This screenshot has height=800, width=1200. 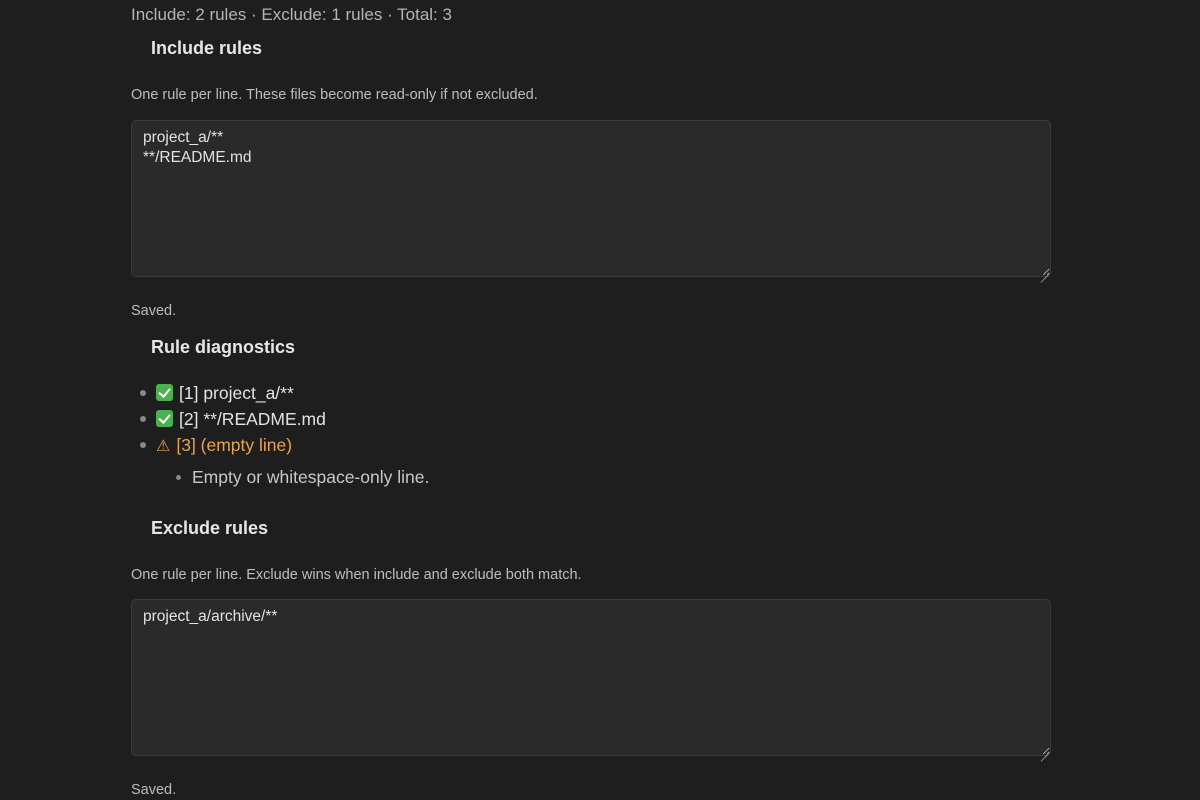 What do you see at coordinates (163, 446) in the screenshot?
I see `warning-icon: ⚠` at bounding box center [163, 446].